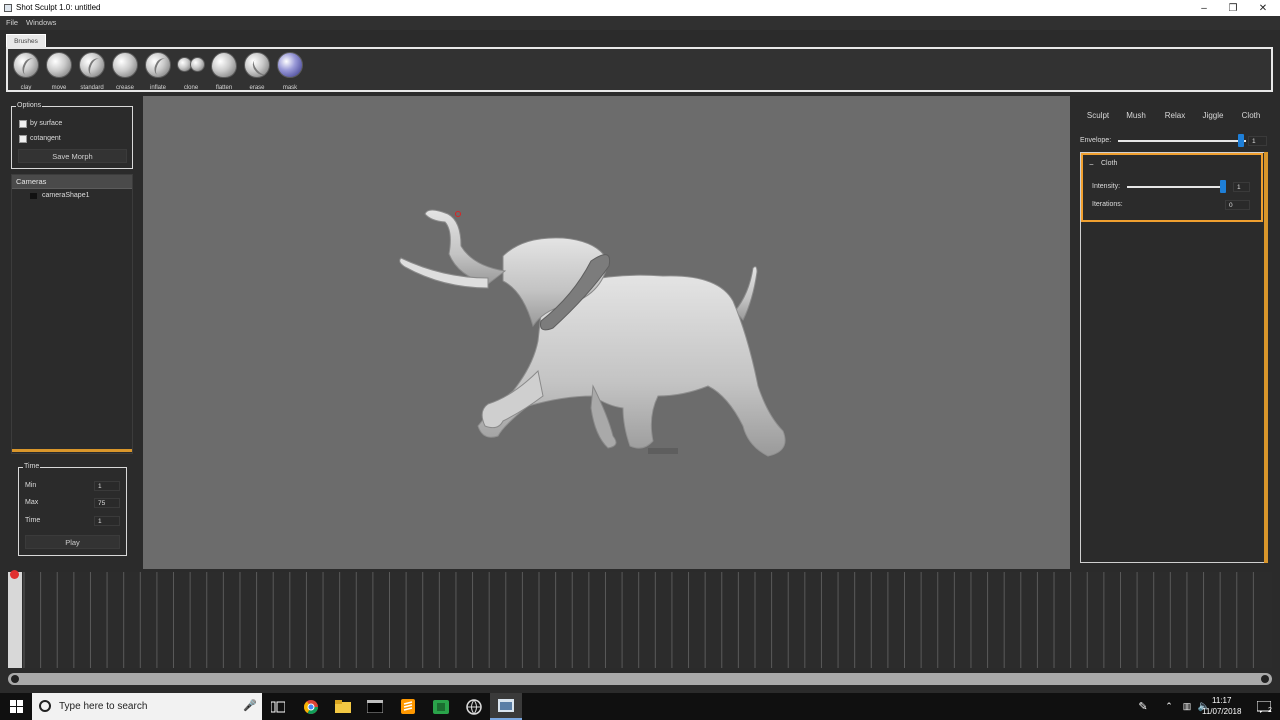 Image resolution: width=1280 pixels, height=720 pixels. Describe the element at coordinates (58, 7) in the screenshot. I see `window-title: Shot Sculpt 1.0: untitled` at that location.